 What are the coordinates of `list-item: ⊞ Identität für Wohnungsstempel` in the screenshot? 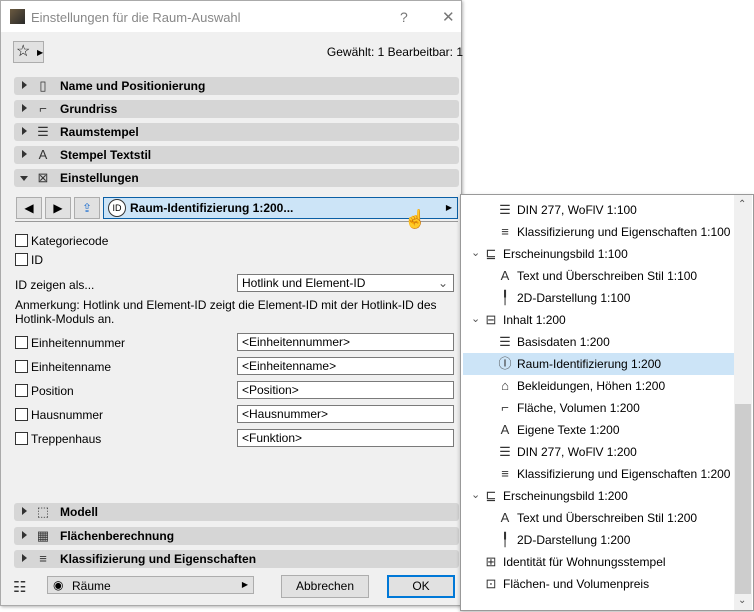 It's located at (599, 562).